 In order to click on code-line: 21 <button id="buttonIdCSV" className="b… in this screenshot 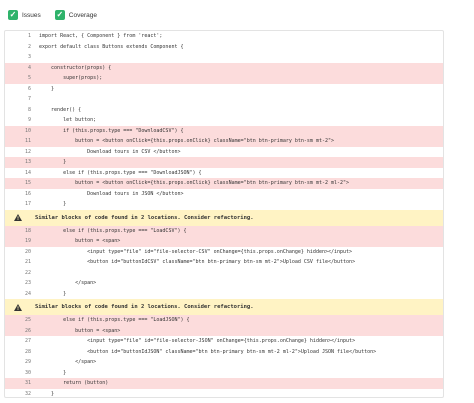, I will do `click(224, 262)`.